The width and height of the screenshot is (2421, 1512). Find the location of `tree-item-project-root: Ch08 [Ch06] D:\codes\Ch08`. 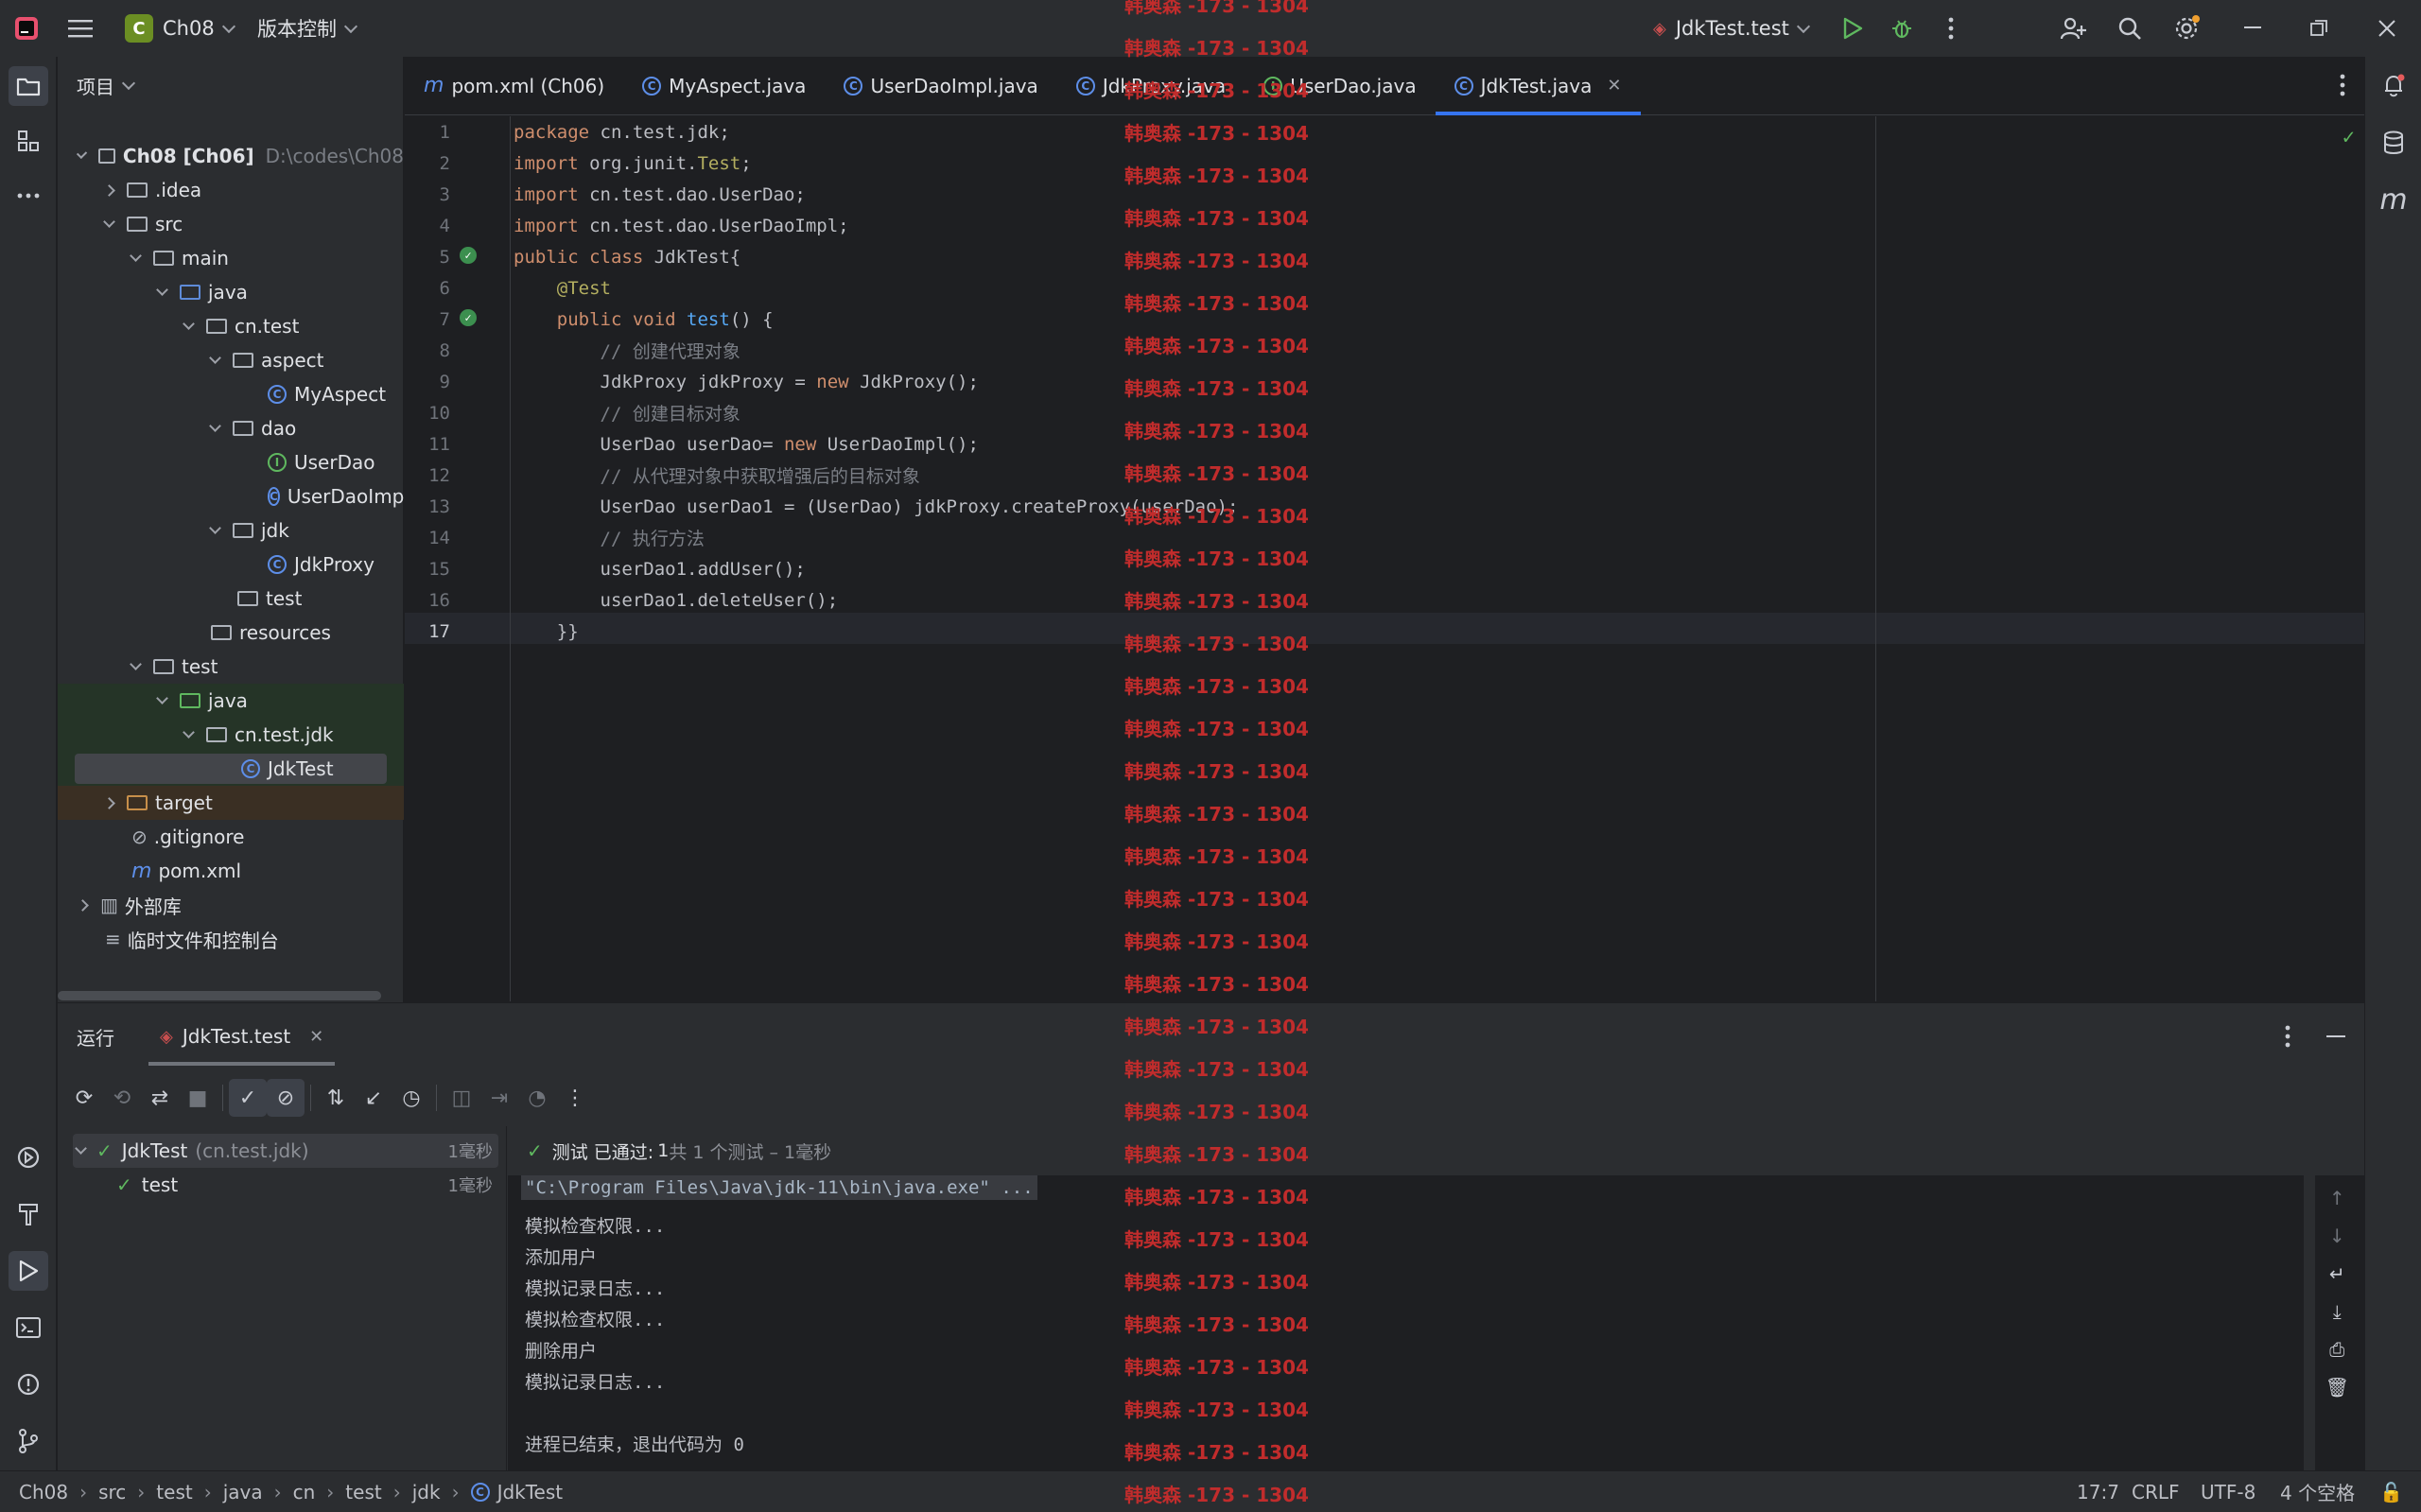

tree-item-project-root: Ch08 [Ch06] D:\codes\Ch08 is located at coordinates (231, 156).